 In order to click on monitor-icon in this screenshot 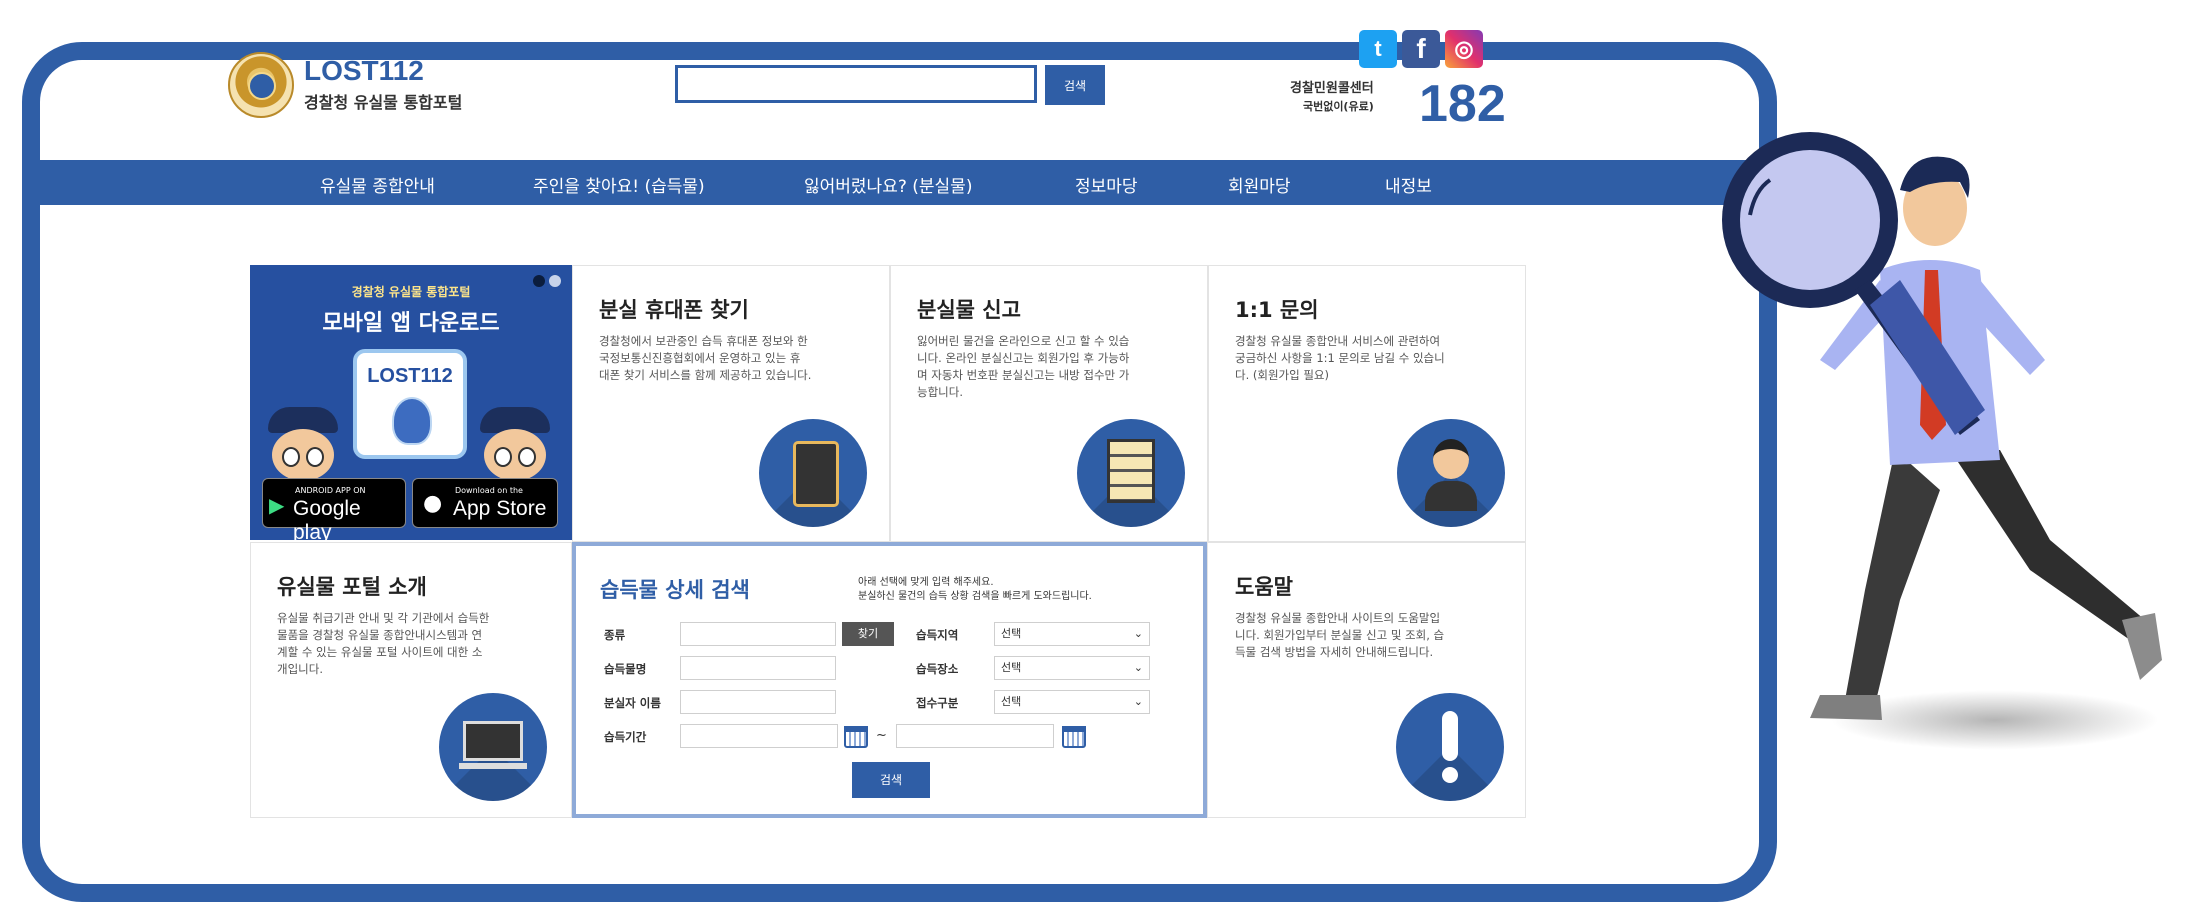, I will do `click(493, 747)`.